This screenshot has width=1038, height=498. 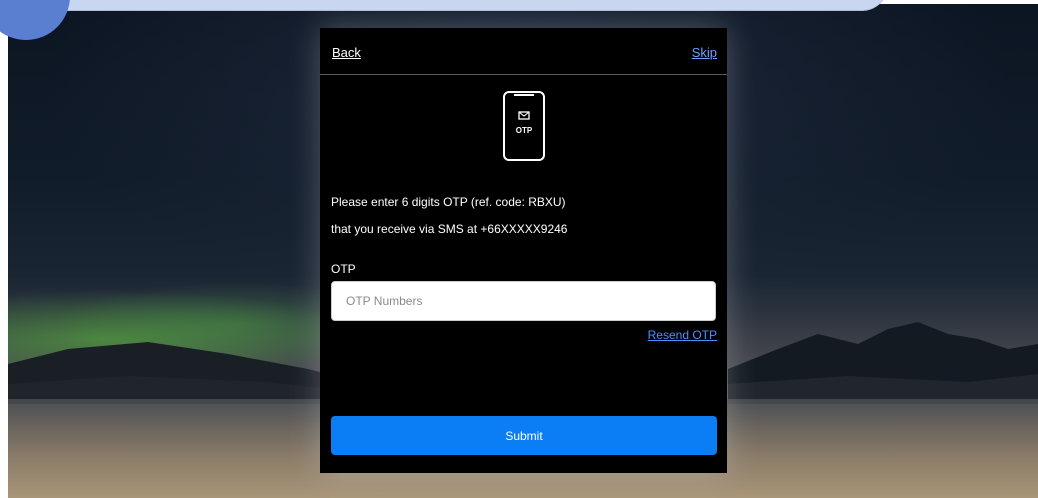 What do you see at coordinates (460, 5) in the screenshot?
I see `top-banner` at bounding box center [460, 5].